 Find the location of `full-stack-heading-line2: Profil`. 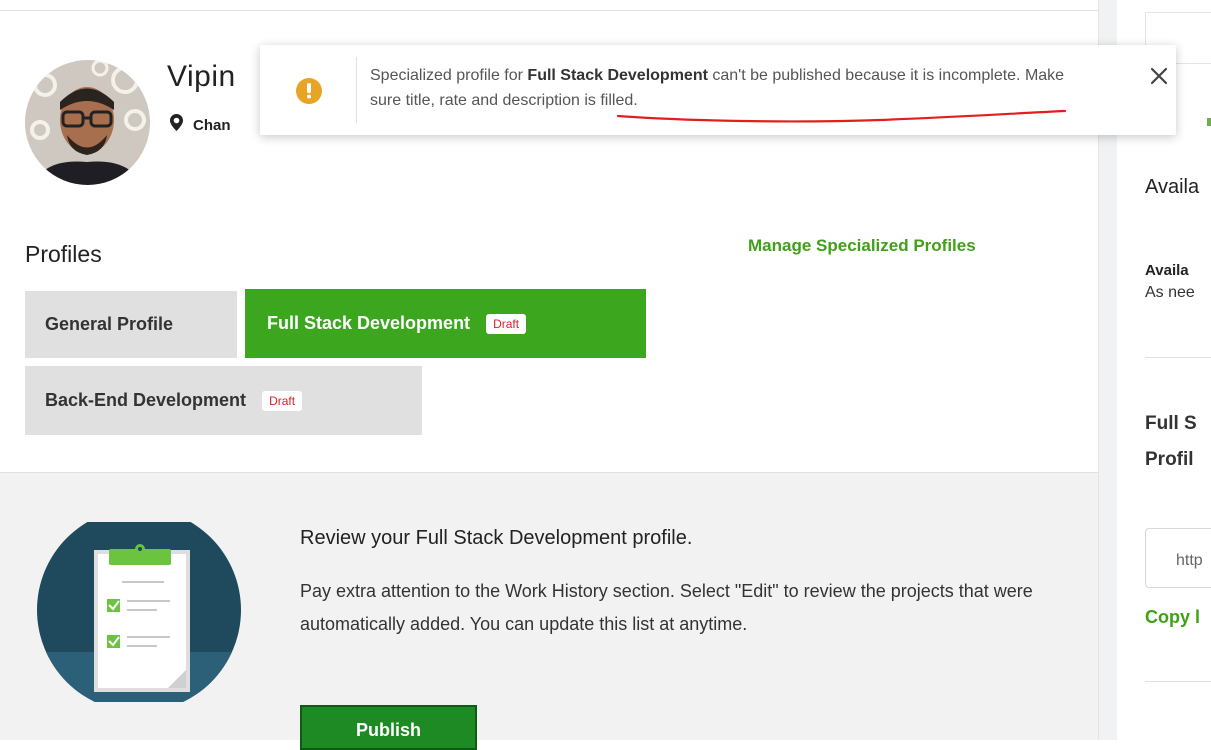

full-stack-heading-line2: Profil is located at coordinates (1169, 459).